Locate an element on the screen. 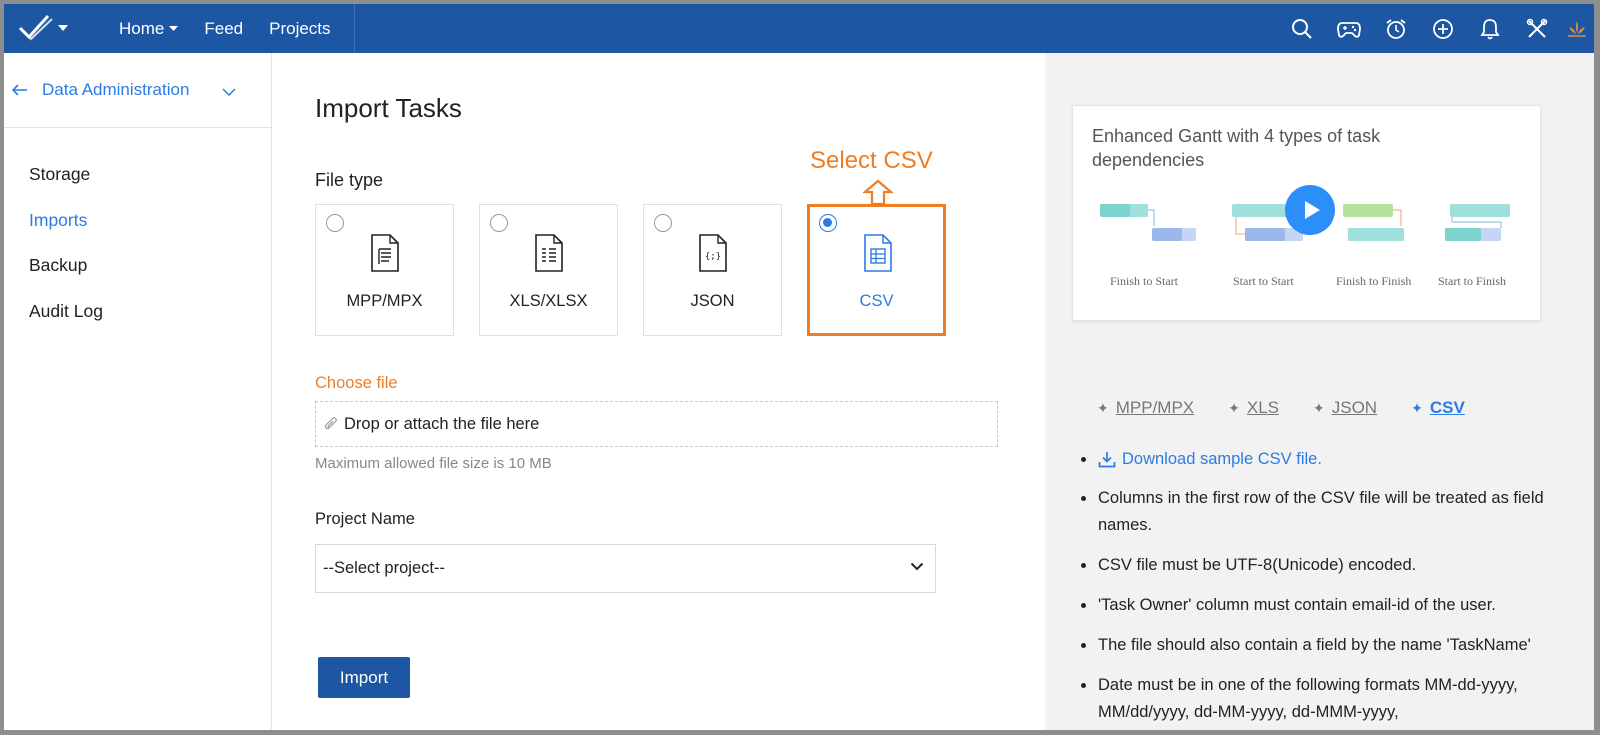  file-type-json: {;} JSON is located at coordinates (712, 270).